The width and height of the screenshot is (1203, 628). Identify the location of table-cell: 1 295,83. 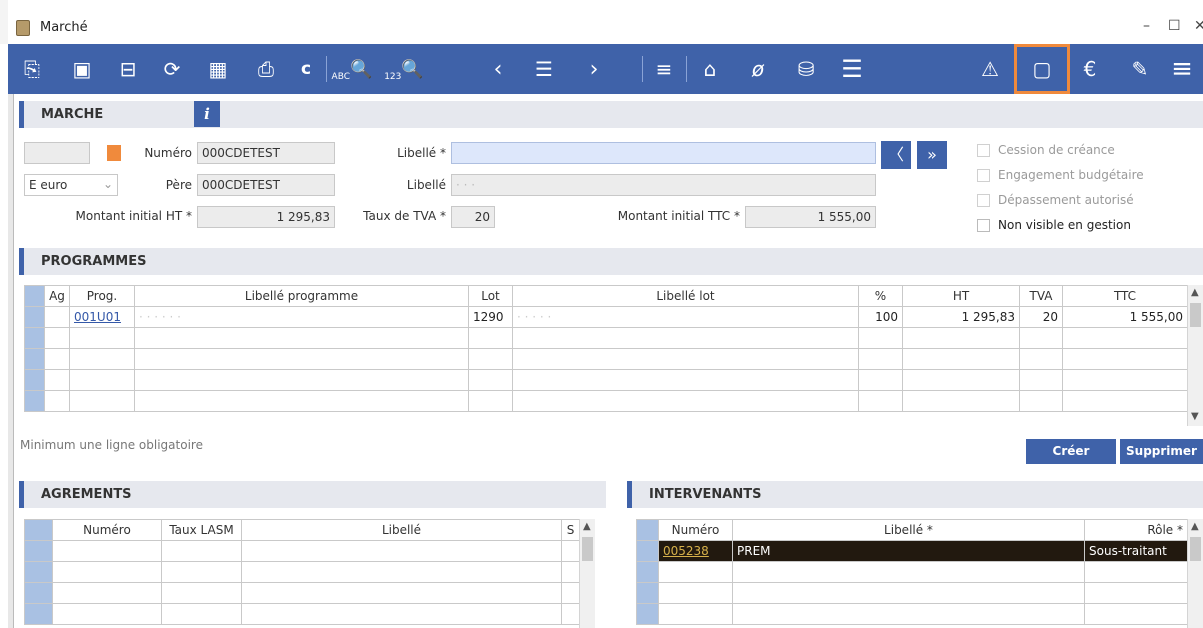
(961, 317).